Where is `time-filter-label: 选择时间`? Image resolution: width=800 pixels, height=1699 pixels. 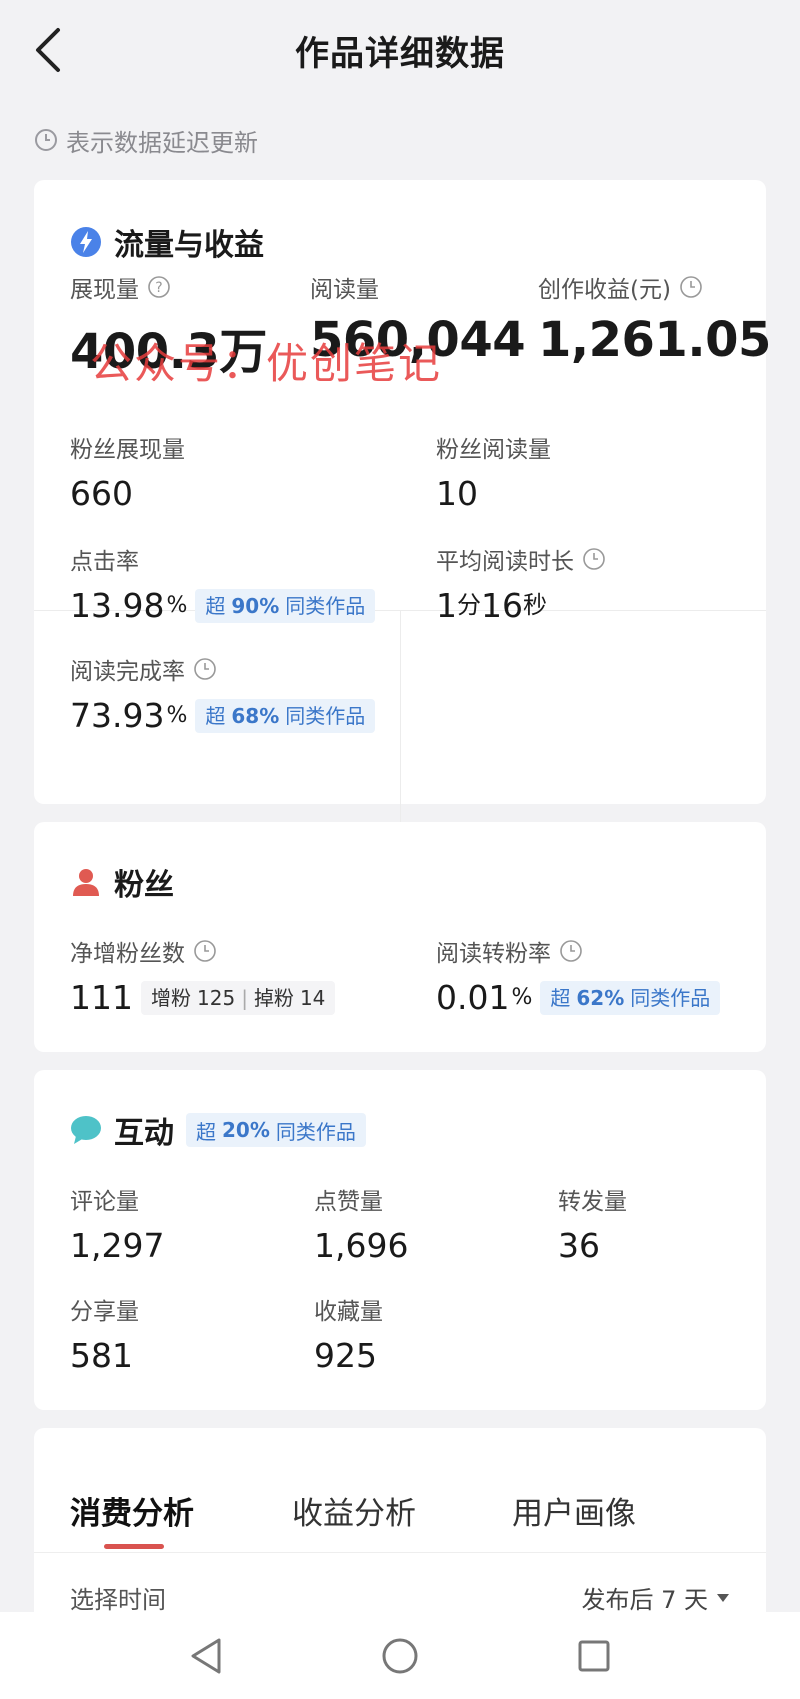 time-filter-label: 选择时间 is located at coordinates (118, 1600).